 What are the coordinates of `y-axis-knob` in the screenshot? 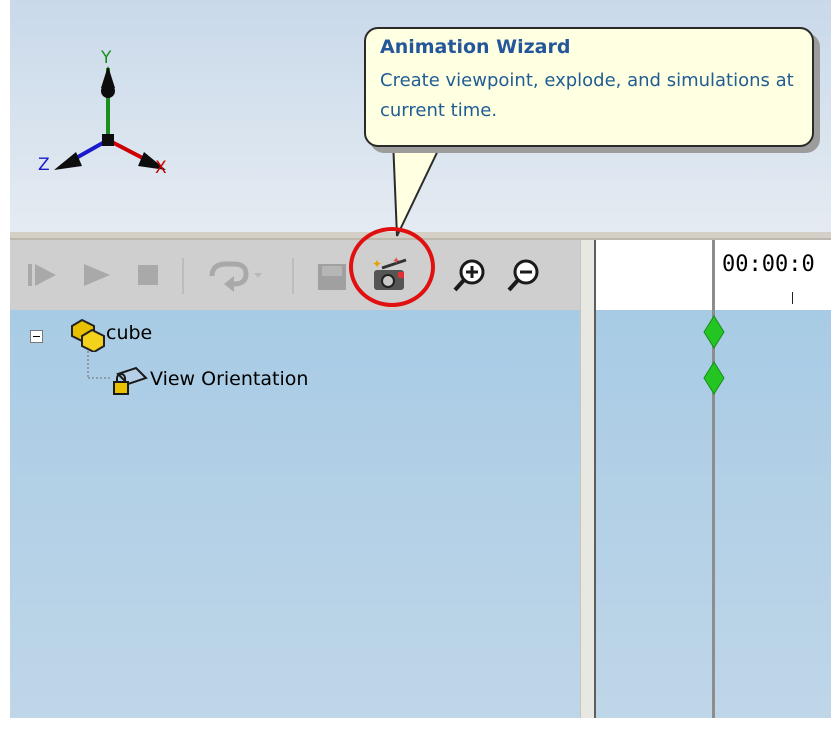 It's located at (108, 91).